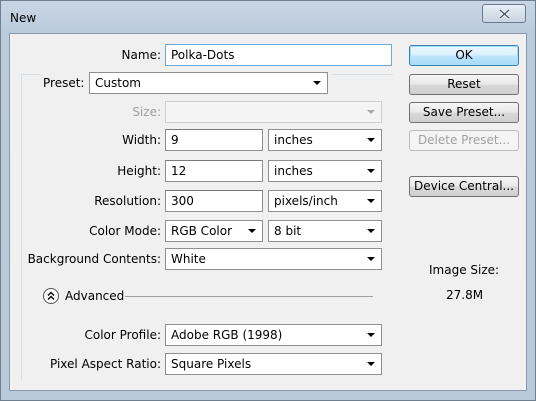 This screenshot has height=401, width=536. I want to click on size-label: Size:, so click(146, 112).